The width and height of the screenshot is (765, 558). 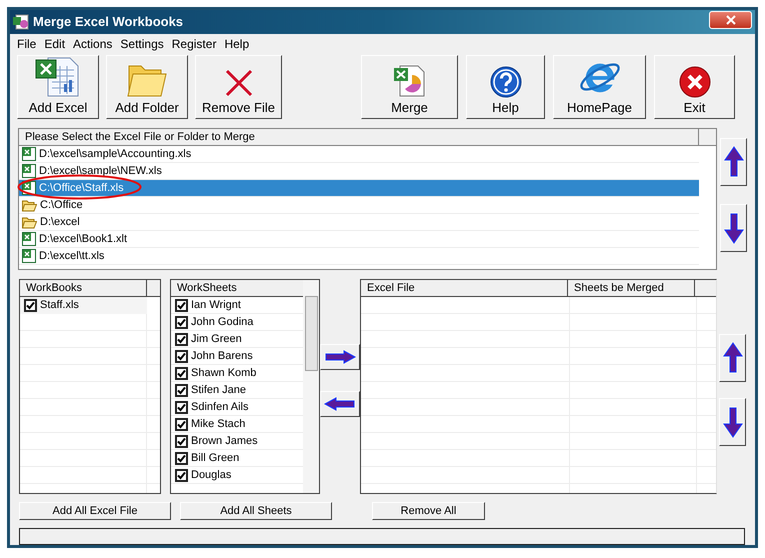 I want to click on worksheet-name: Bill Green, so click(x=215, y=458).